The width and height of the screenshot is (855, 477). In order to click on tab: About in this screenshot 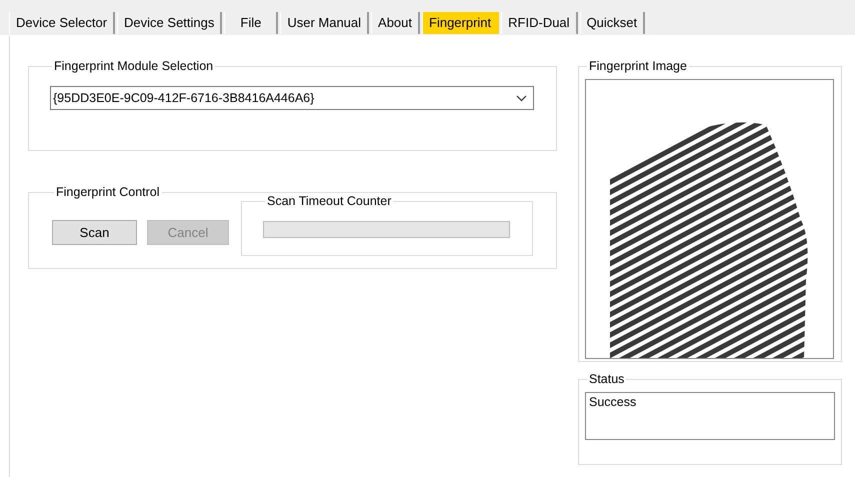, I will do `click(395, 23)`.